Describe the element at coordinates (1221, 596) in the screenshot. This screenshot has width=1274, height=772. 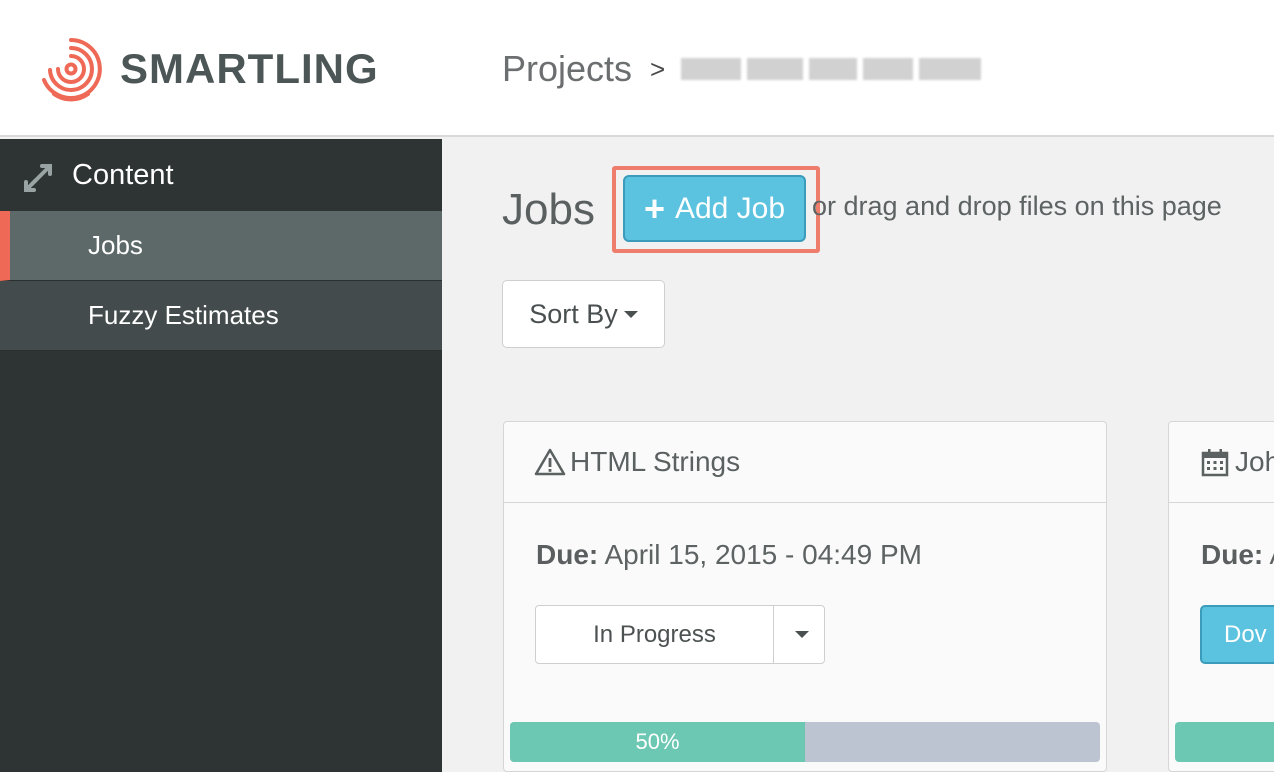
I see `job-card: Joh Due: A Dov` at that location.